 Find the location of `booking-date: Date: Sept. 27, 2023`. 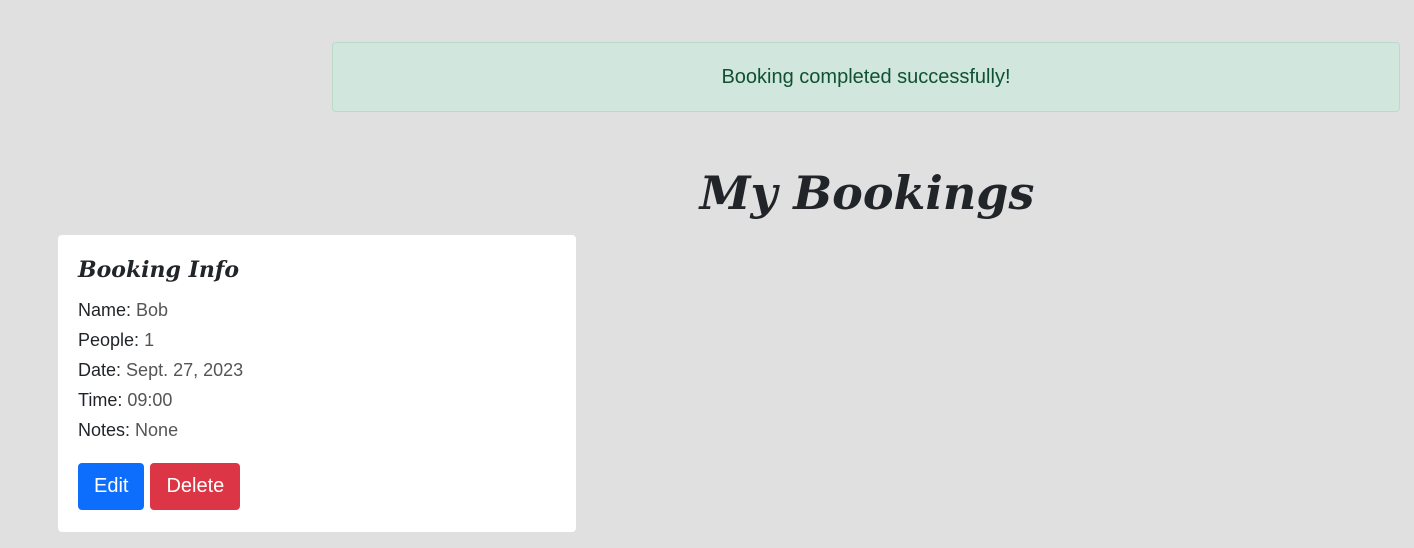

booking-date: Date: Sept. 27, 2023 is located at coordinates (317, 370).